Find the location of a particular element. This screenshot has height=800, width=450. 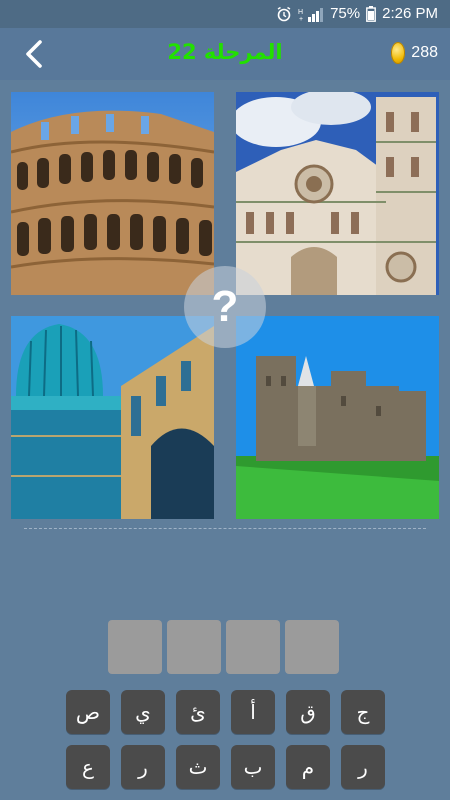

puzzle-image-cathedral is located at coordinates (337, 193).